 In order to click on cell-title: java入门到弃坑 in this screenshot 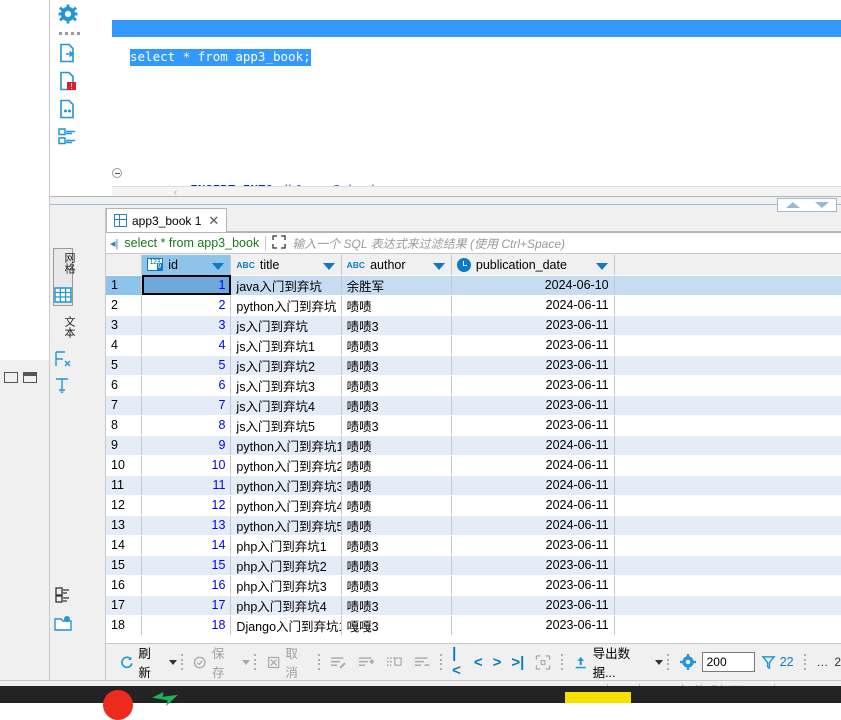, I will do `click(286, 285)`.